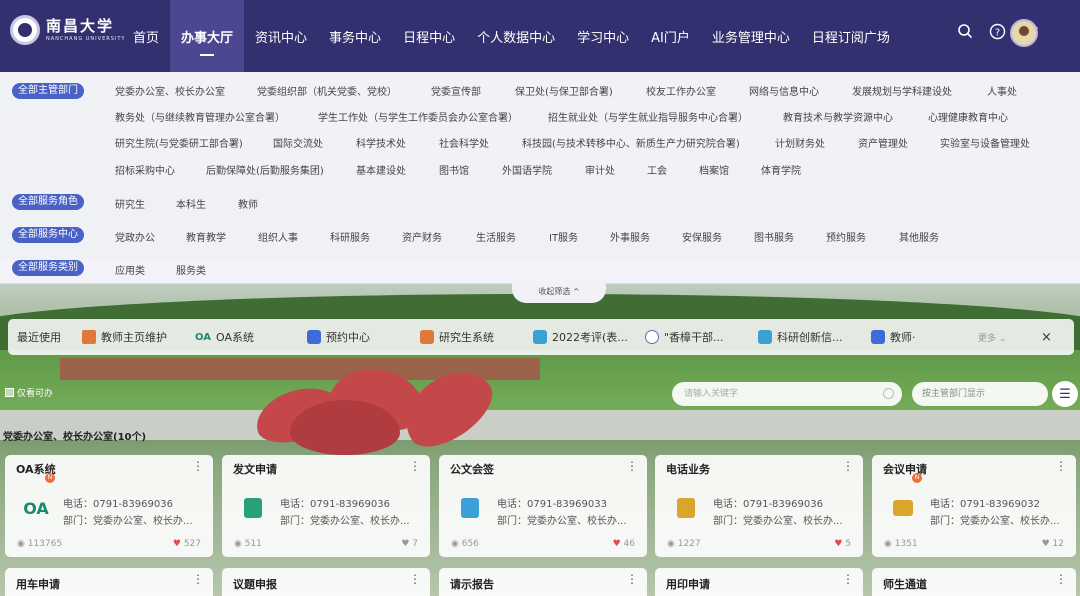 The height and width of the screenshot is (596, 1080). I want to click on department-option: 工会, so click(657, 169).